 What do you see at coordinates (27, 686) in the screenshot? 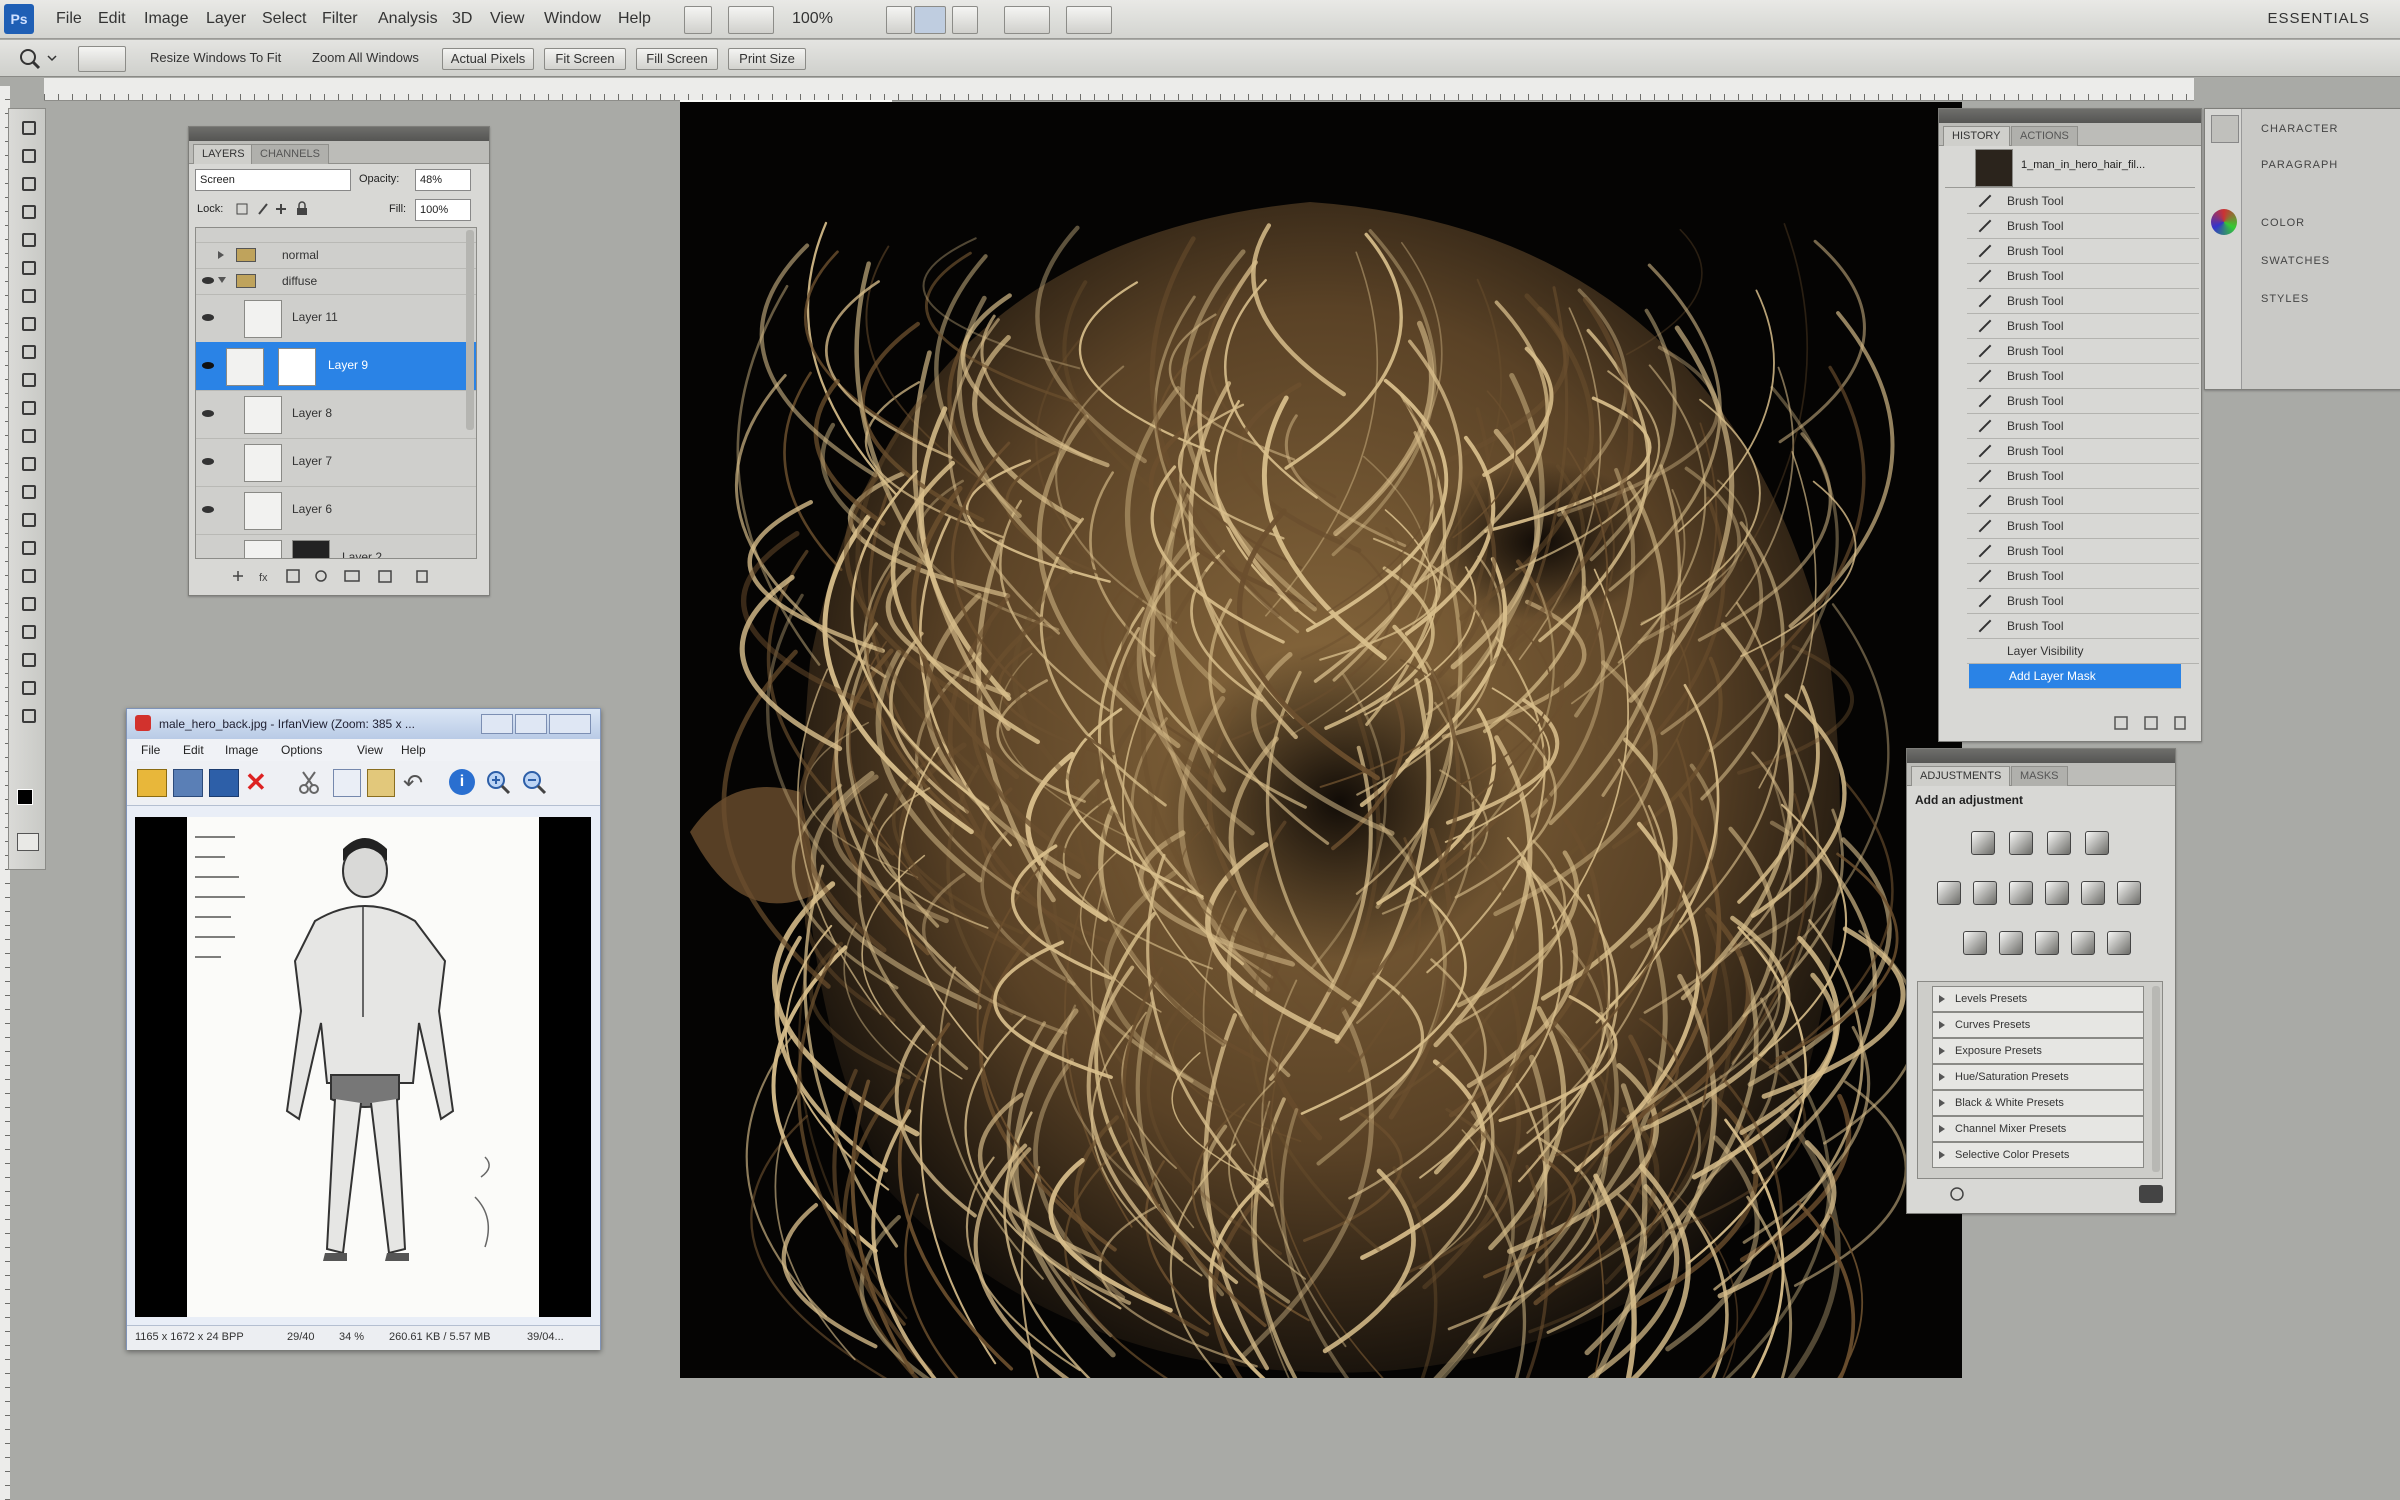
I see `hand-tool-icon` at bounding box center [27, 686].